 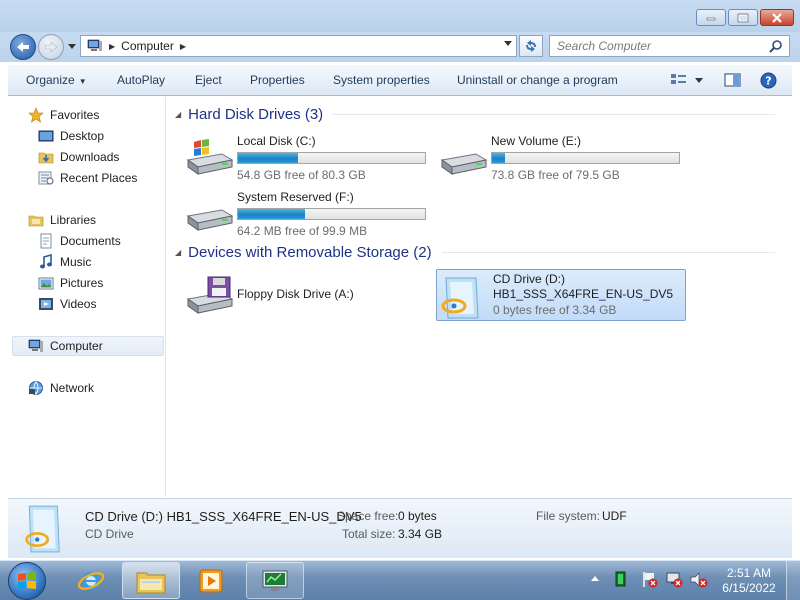 What do you see at coordinates (768, 82) in the screenshot?
I see `help-button: ?` at bounding box center [768, 82].